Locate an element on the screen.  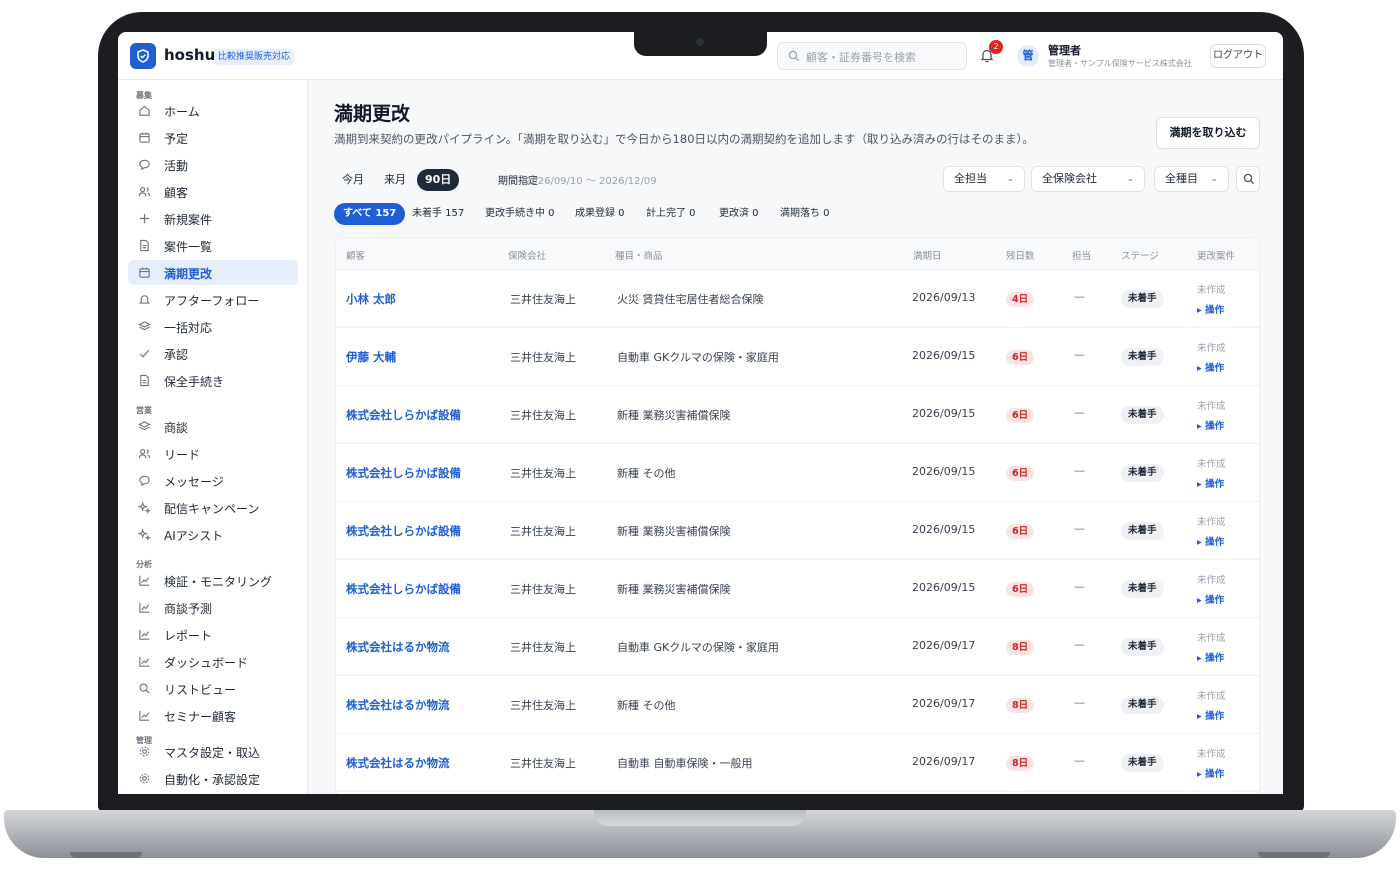
stage-badge: 未着手 is located at coordinates (1142, 473).